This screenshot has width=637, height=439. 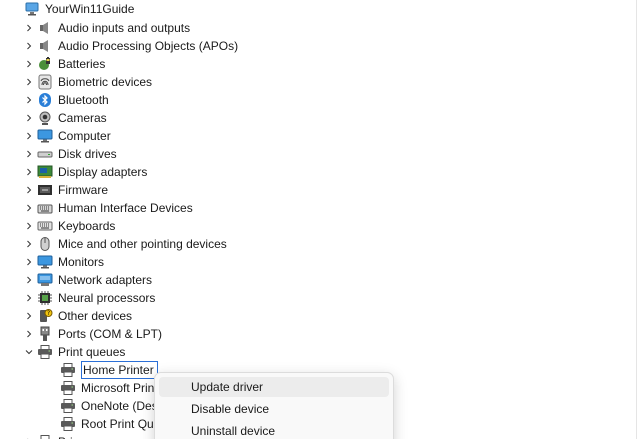 I want to click on tree-node-print-queues: Print queues, so click(x=73, y=352).